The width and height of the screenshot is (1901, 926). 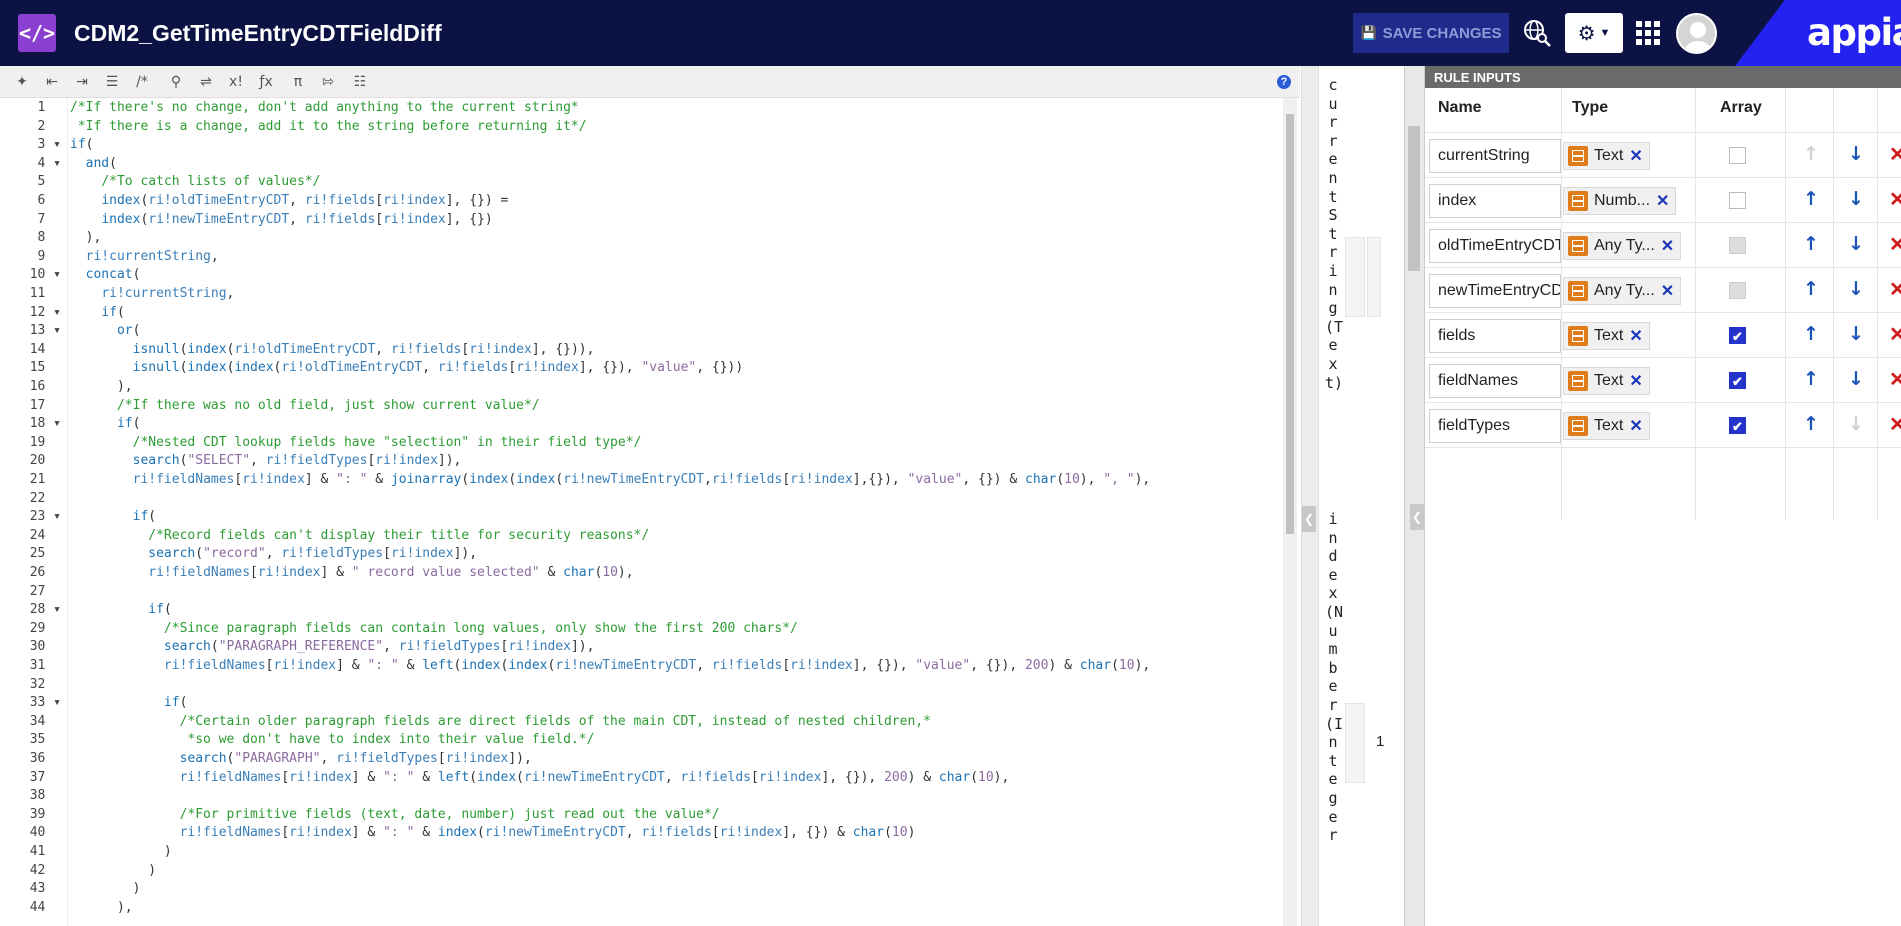 I want to click on fx-icon: ƒx, so click(x=266, y=82).